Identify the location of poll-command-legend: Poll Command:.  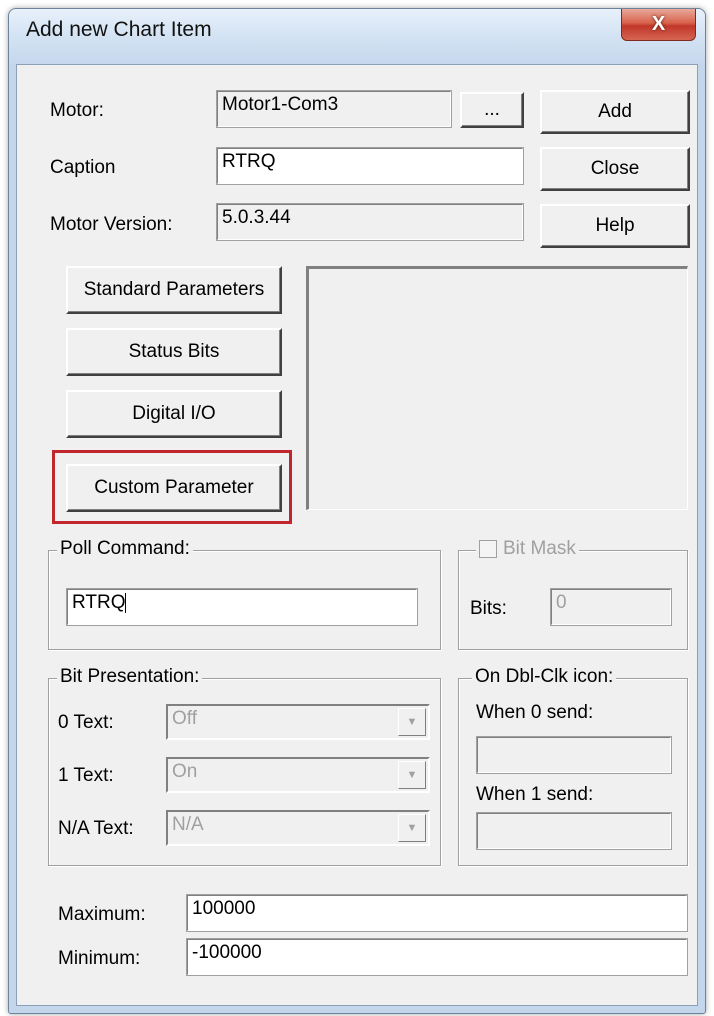
(125, 549).